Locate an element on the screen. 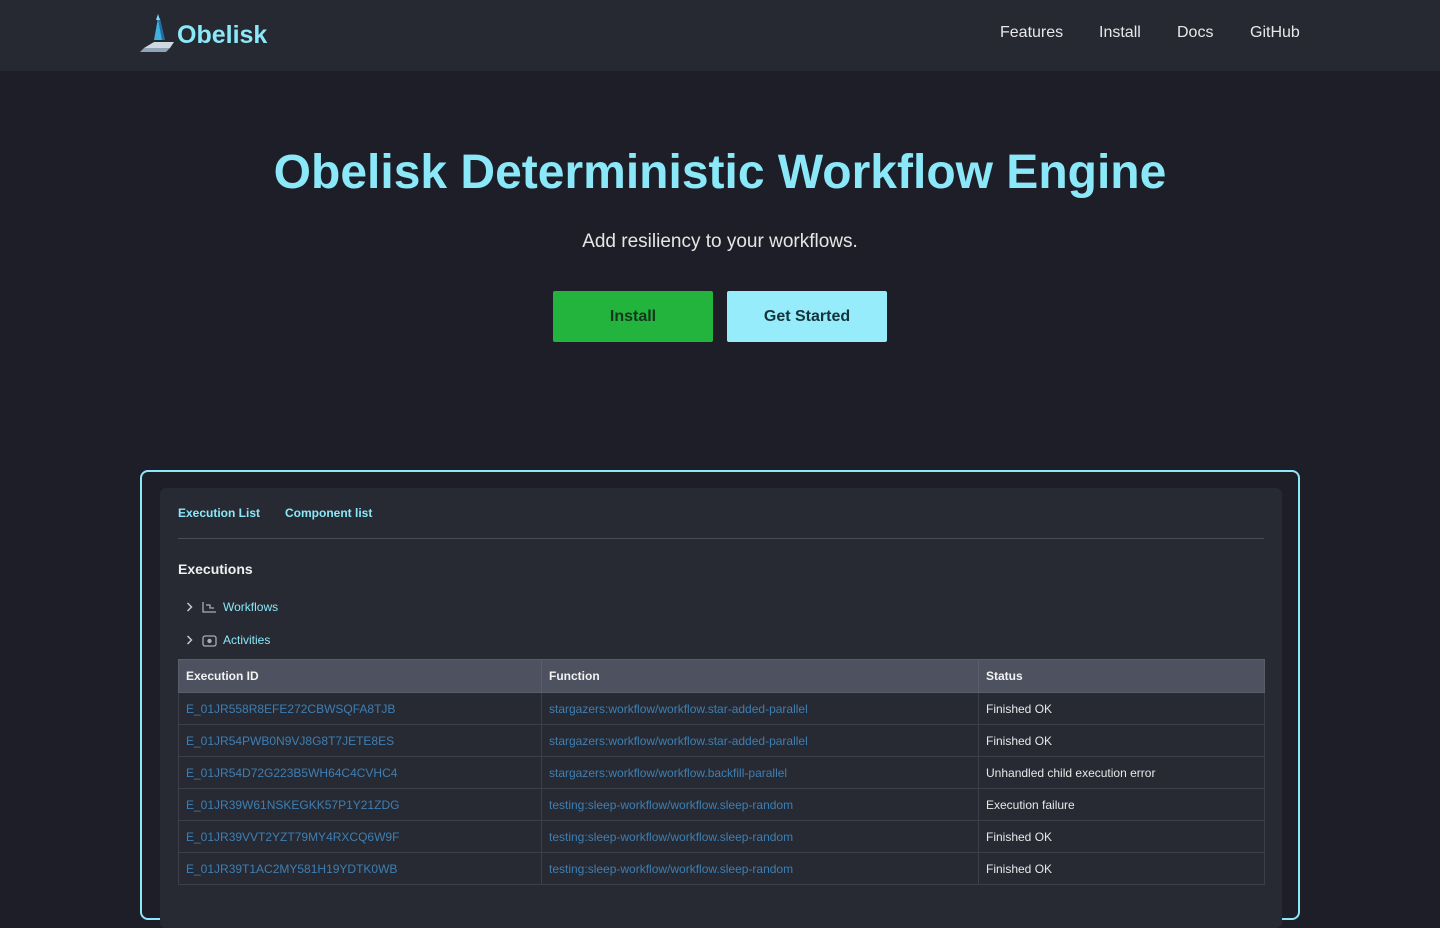  executions-heading: Executions is located at coordinates (215, 569).